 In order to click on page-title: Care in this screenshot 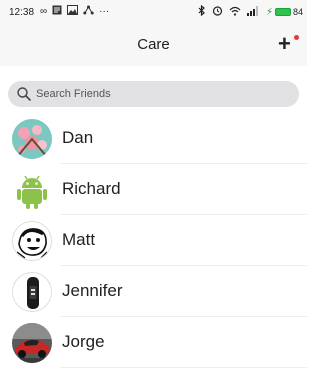, I will do `click(153, 44)`.